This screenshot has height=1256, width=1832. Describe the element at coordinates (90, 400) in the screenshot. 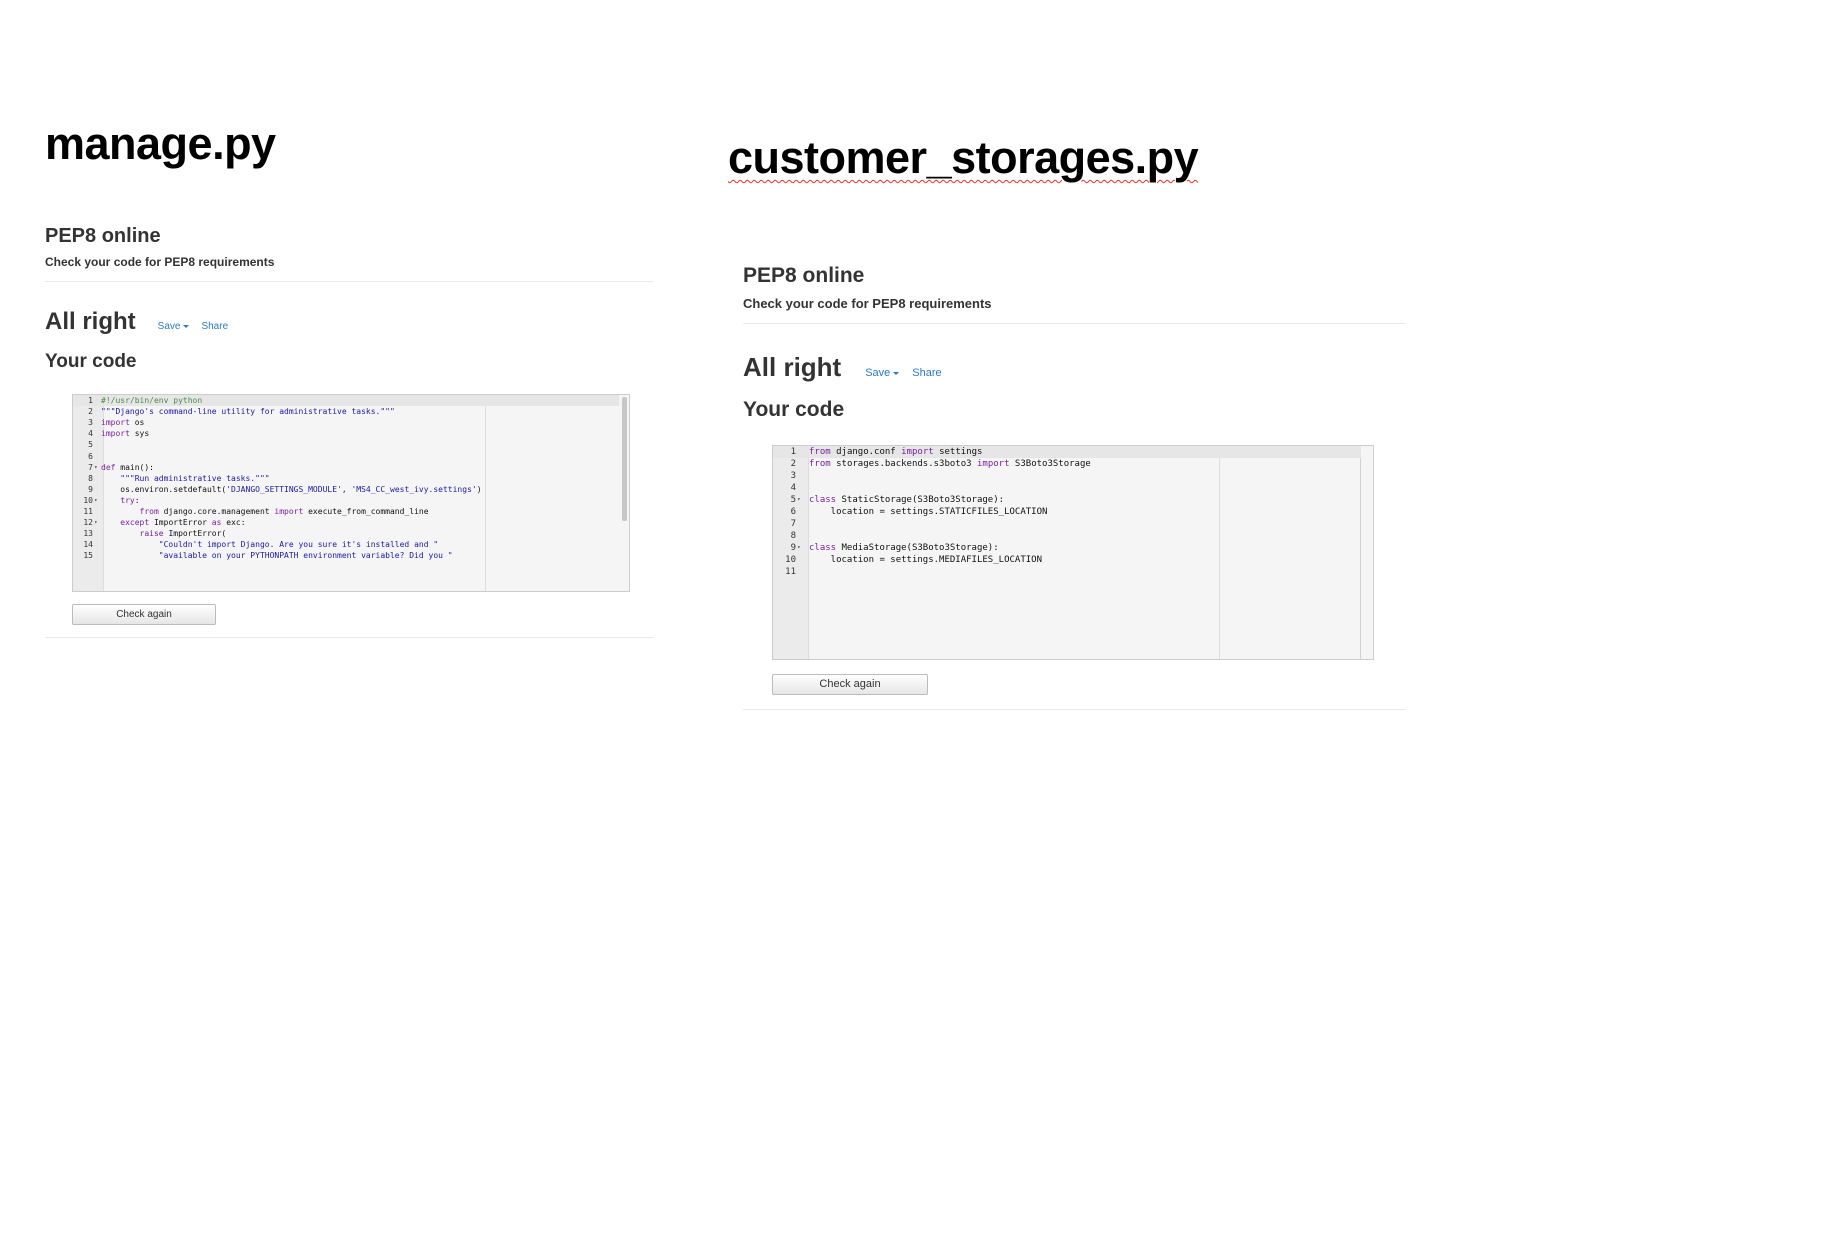

I see `line-number: 1` at that location.